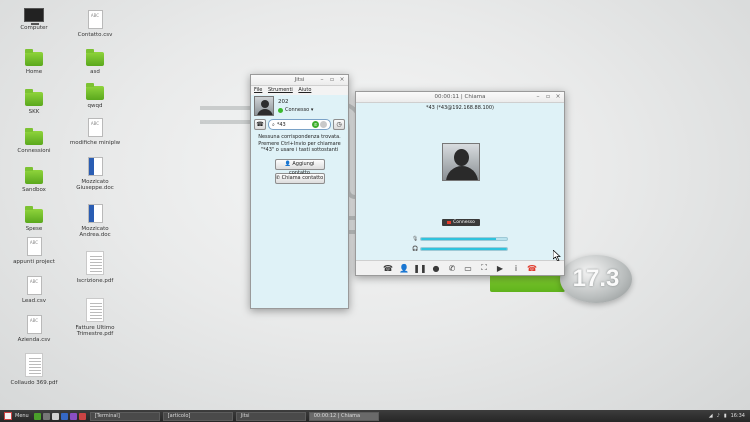  Describe the element at coordinates (299, 178) in the screenshot. I see `call-contact-button: ✆ Chiama contatto` at that location.